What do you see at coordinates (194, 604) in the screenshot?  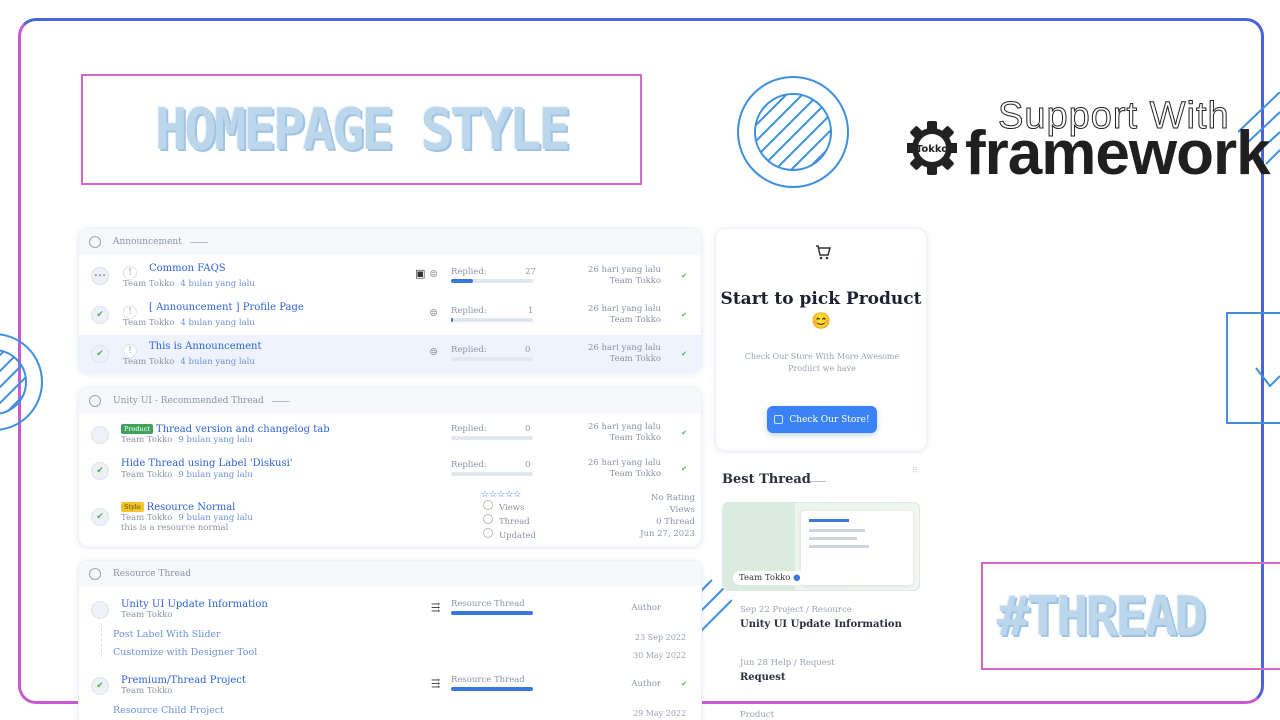 I see `thread-title: Unity UI Update Information` at bounding box center [194, 604].